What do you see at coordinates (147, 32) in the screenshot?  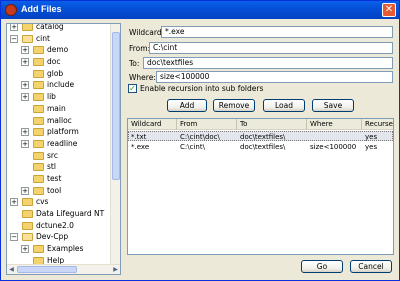 I see `wildcard-label: Wildcard:` at bounding box center [147, 32].